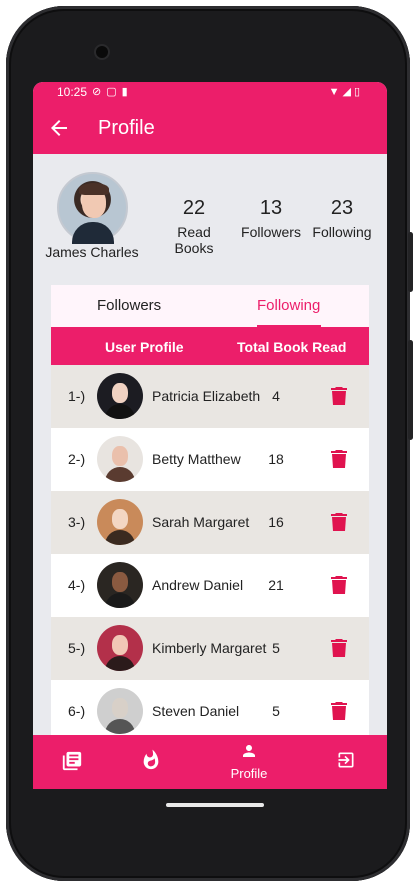 The image size is (418, 887). What do you see at coordinates (210, 762) in the screenshot?
I see `bottom-nav: Profile` at bounding box center [210, 762].